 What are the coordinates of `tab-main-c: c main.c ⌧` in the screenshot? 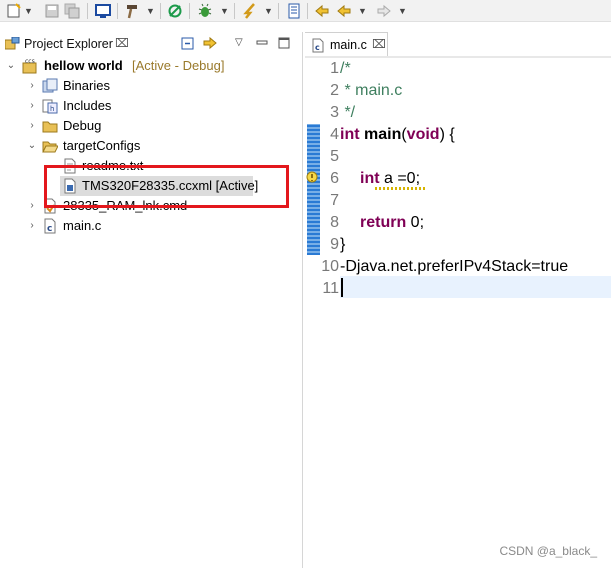 It's located at (346, 44).